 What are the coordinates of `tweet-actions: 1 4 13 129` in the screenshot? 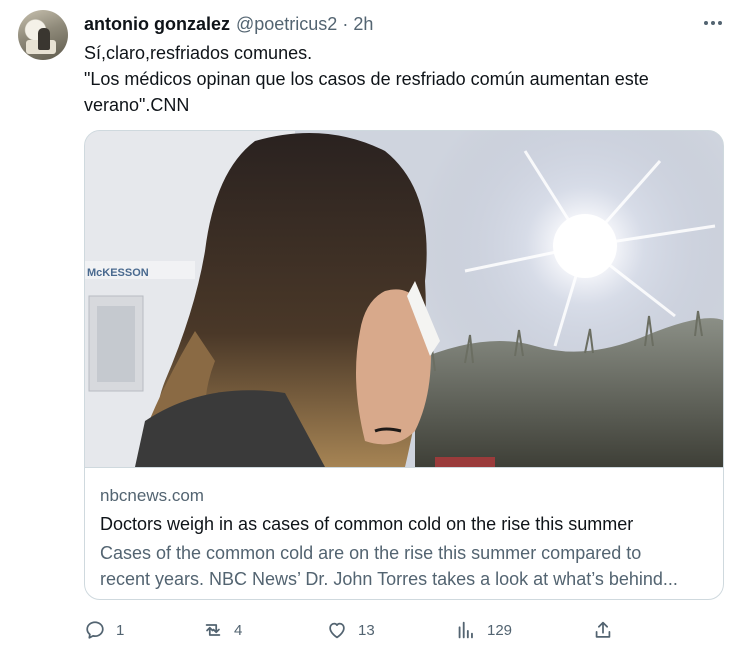 It's located at (370, 630).